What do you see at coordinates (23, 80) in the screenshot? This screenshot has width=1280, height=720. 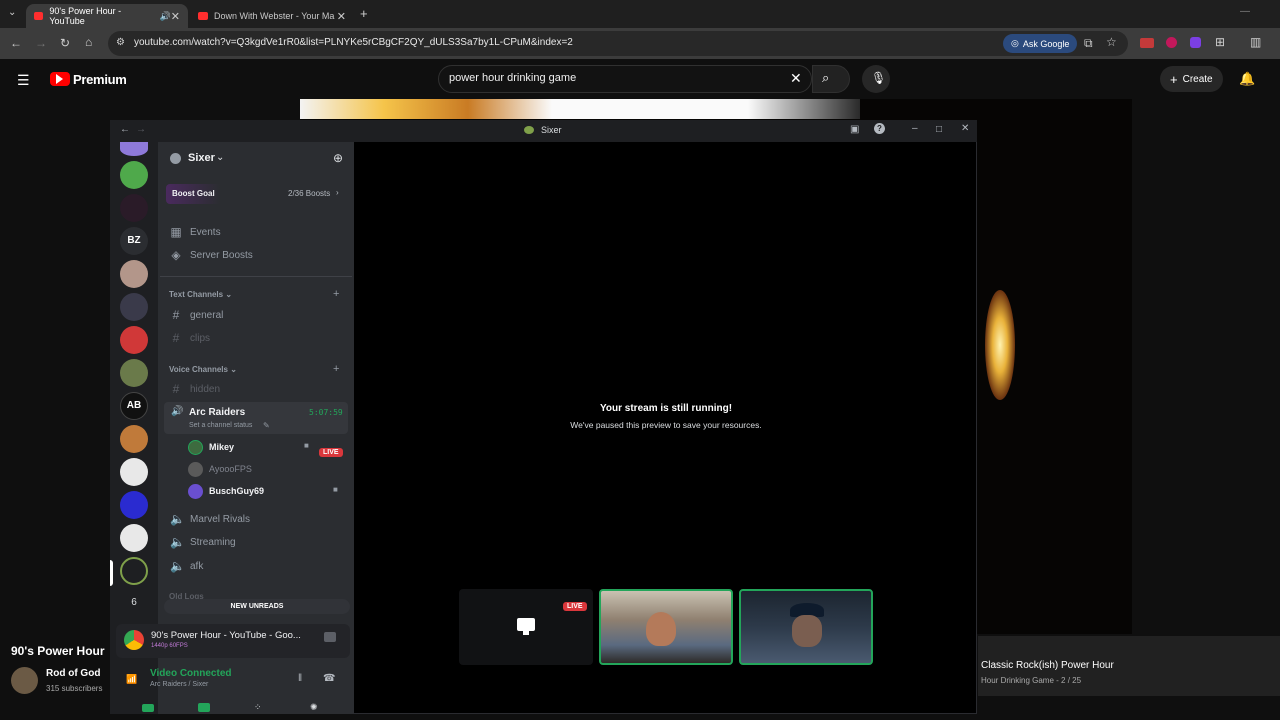 I see `hamburger-menu-icon: ☰` at bounding box center [23, 80].